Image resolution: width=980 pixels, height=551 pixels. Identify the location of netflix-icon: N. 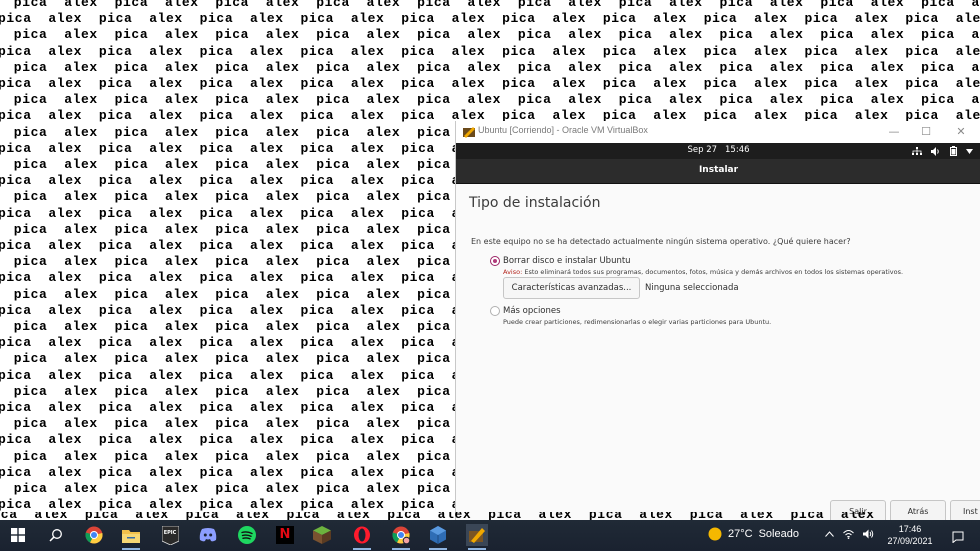
(285, 535).